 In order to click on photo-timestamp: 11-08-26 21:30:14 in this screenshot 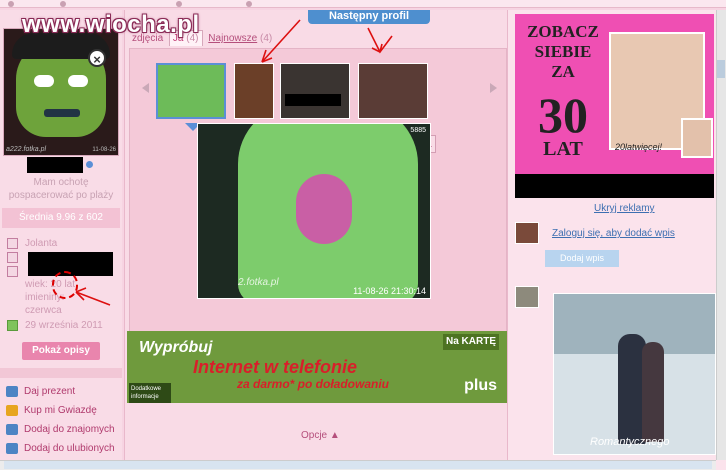, I will do `click(389, 291)`.